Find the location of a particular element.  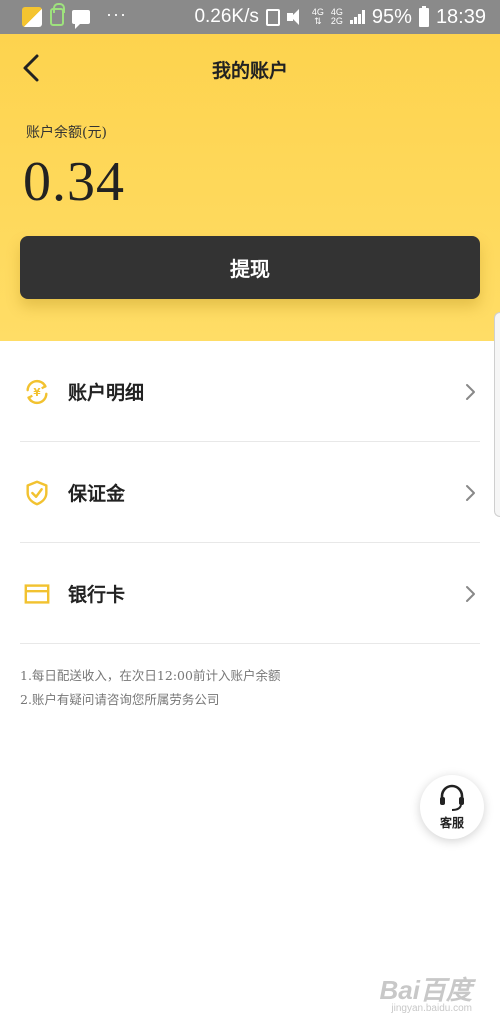

balance-label: 账户余额(元) is located at coordinates (66, 133).